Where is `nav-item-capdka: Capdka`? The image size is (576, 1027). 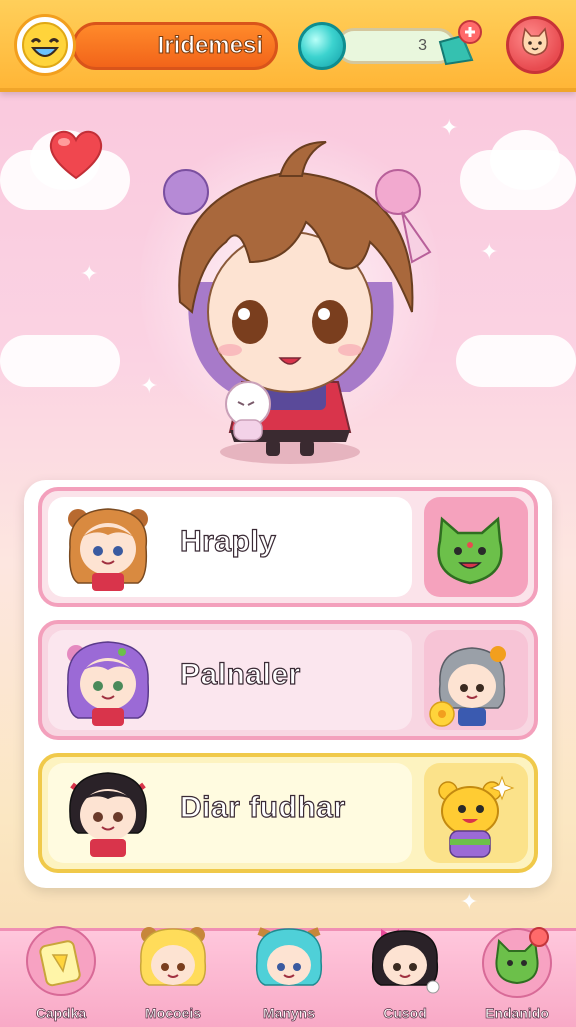
nav-item-capdka: Capdka is located at coordinates (61, 976).